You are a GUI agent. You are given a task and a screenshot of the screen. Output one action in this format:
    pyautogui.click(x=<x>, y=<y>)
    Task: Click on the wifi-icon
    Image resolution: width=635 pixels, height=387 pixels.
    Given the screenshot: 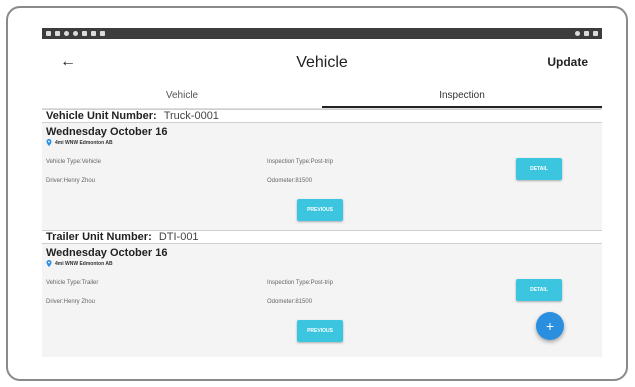 What is the action you would take?
    pyautogui.click(x=586, y=33)
    